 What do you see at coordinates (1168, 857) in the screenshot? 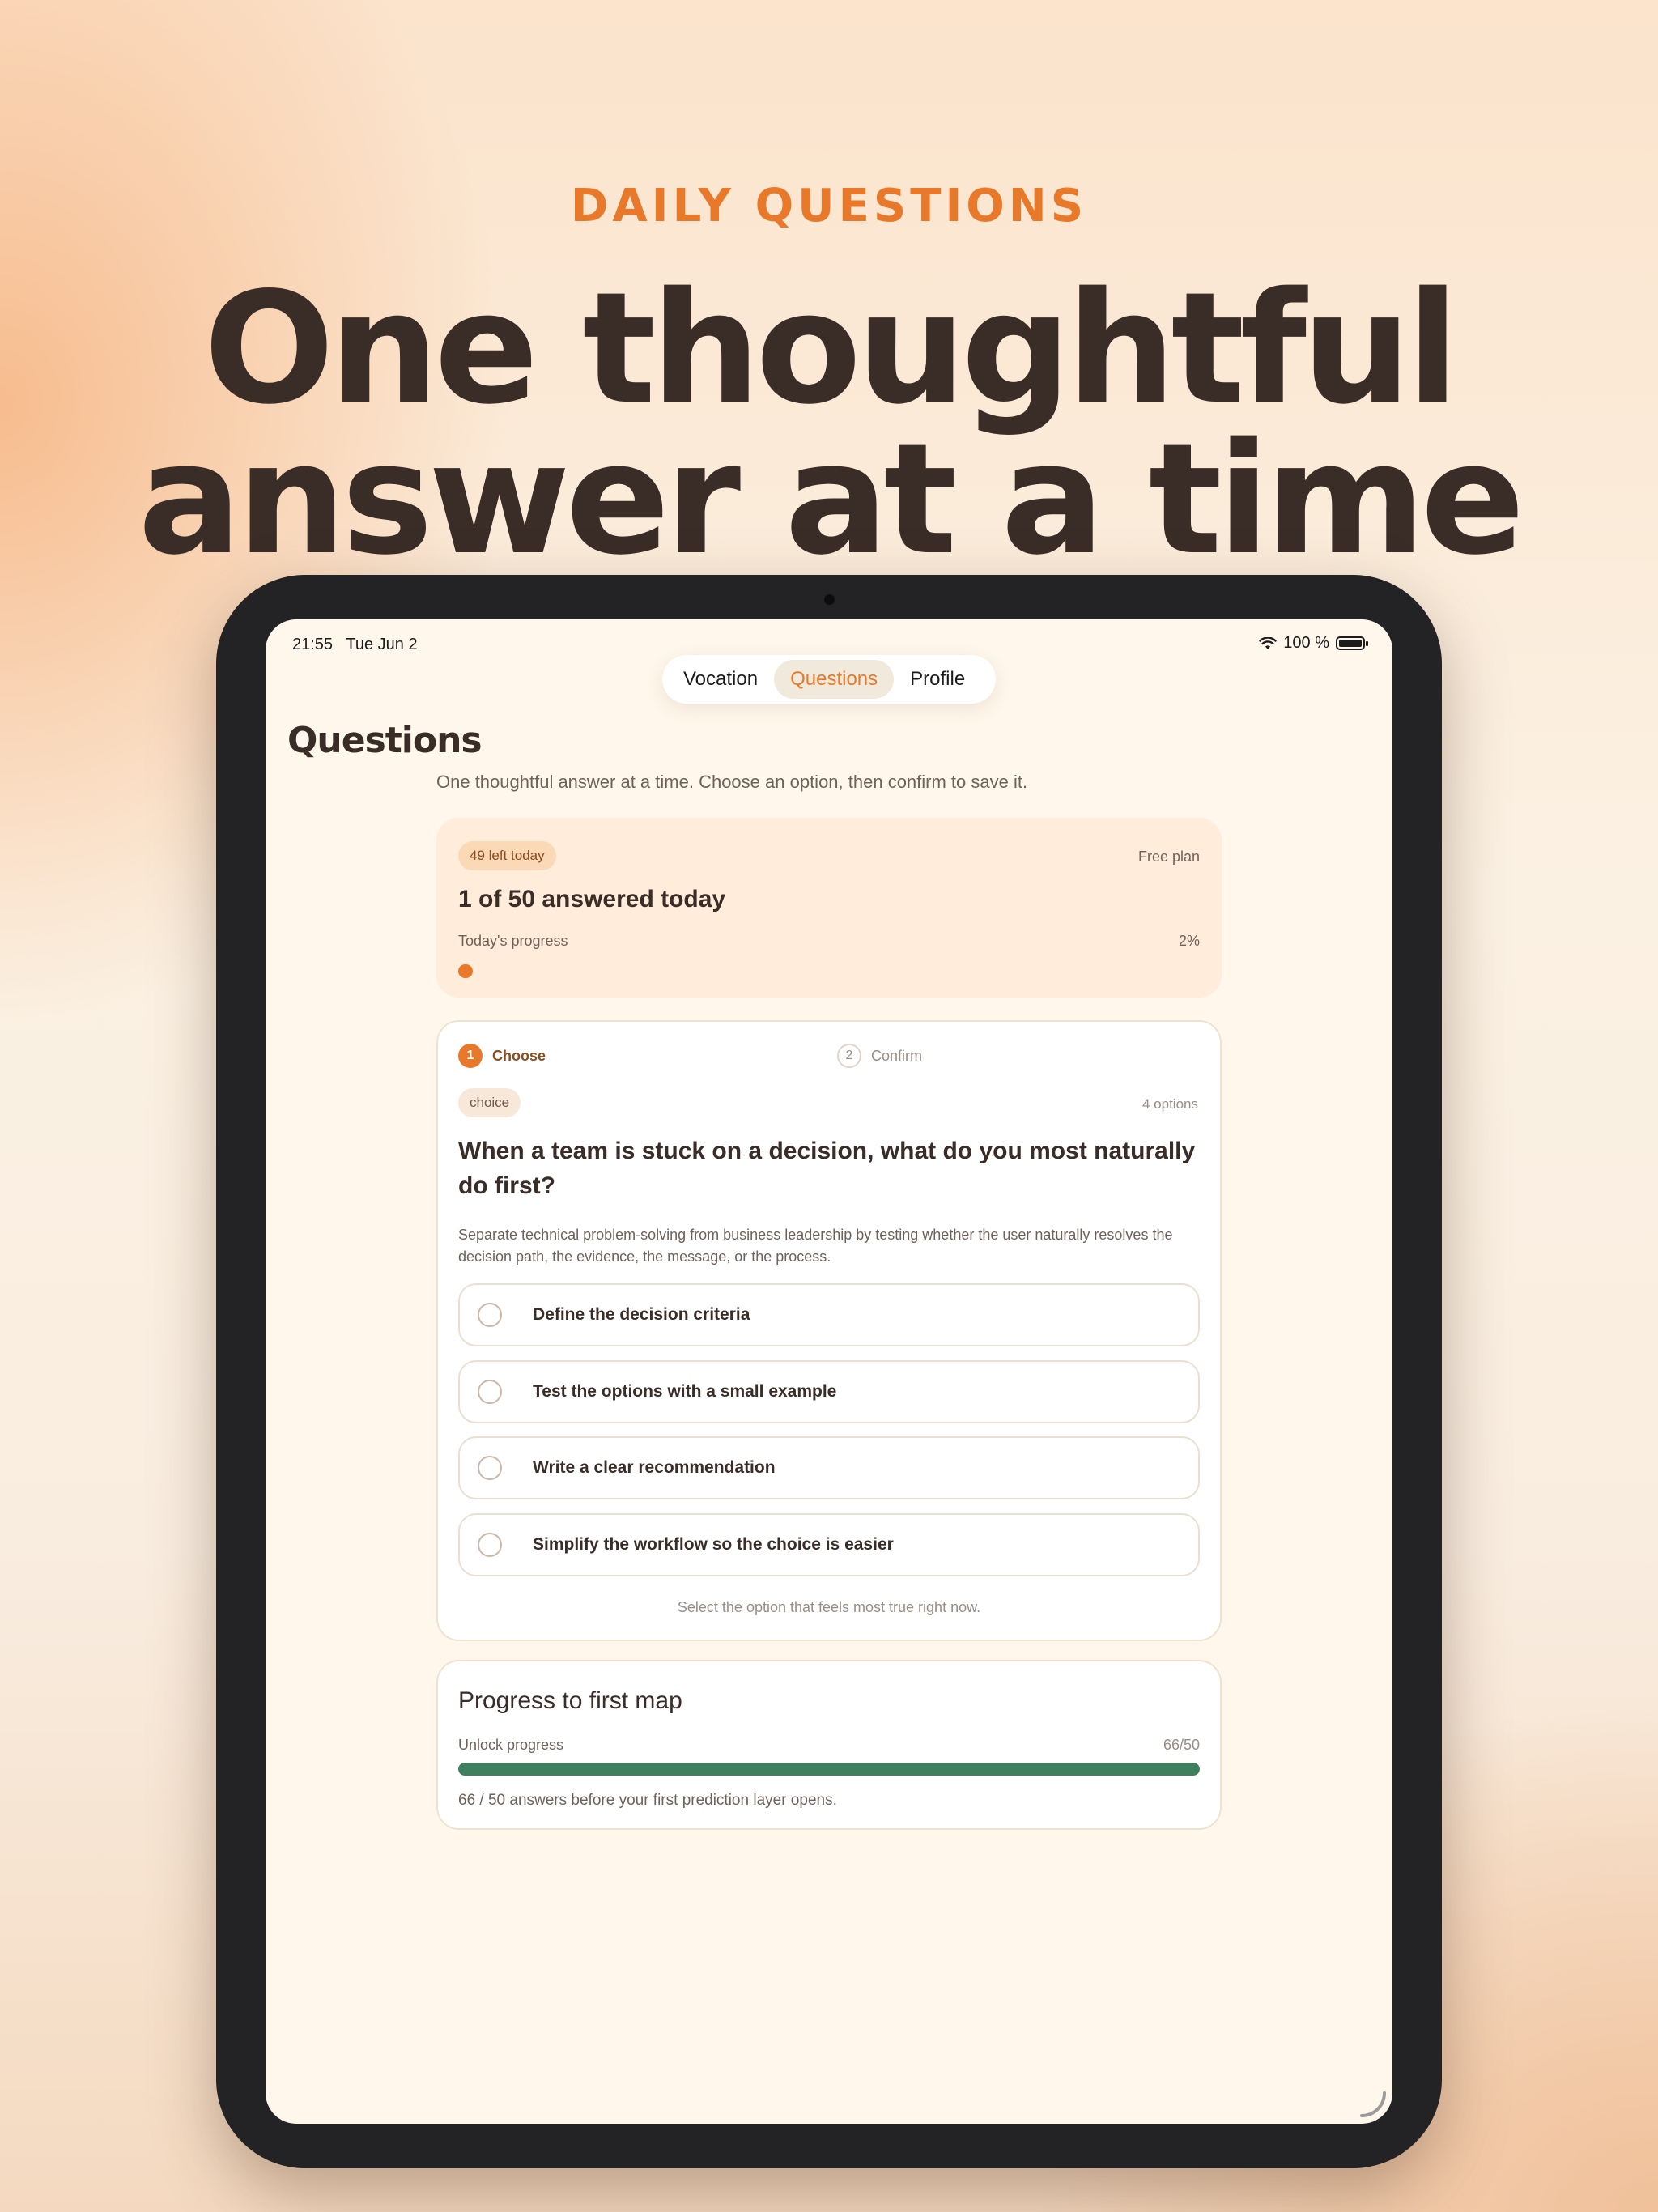
I see `plan-name: Free plan` at bounding box center [1168, 857].